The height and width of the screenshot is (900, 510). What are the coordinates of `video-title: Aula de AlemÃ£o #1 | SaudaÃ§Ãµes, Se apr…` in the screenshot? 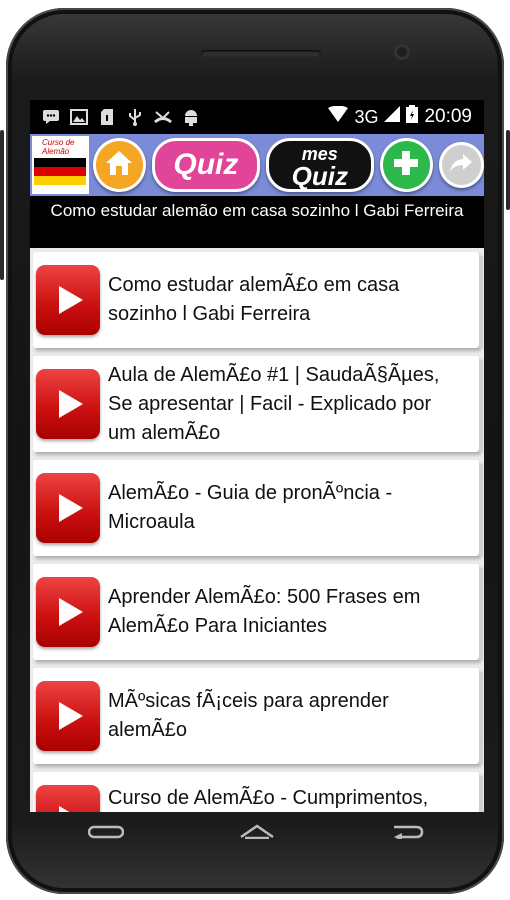 It's located at (274, 403).